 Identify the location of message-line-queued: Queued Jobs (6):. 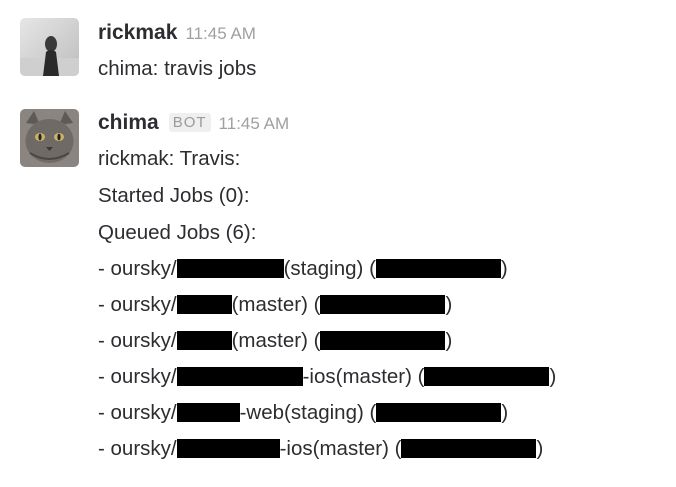
(177, 232).